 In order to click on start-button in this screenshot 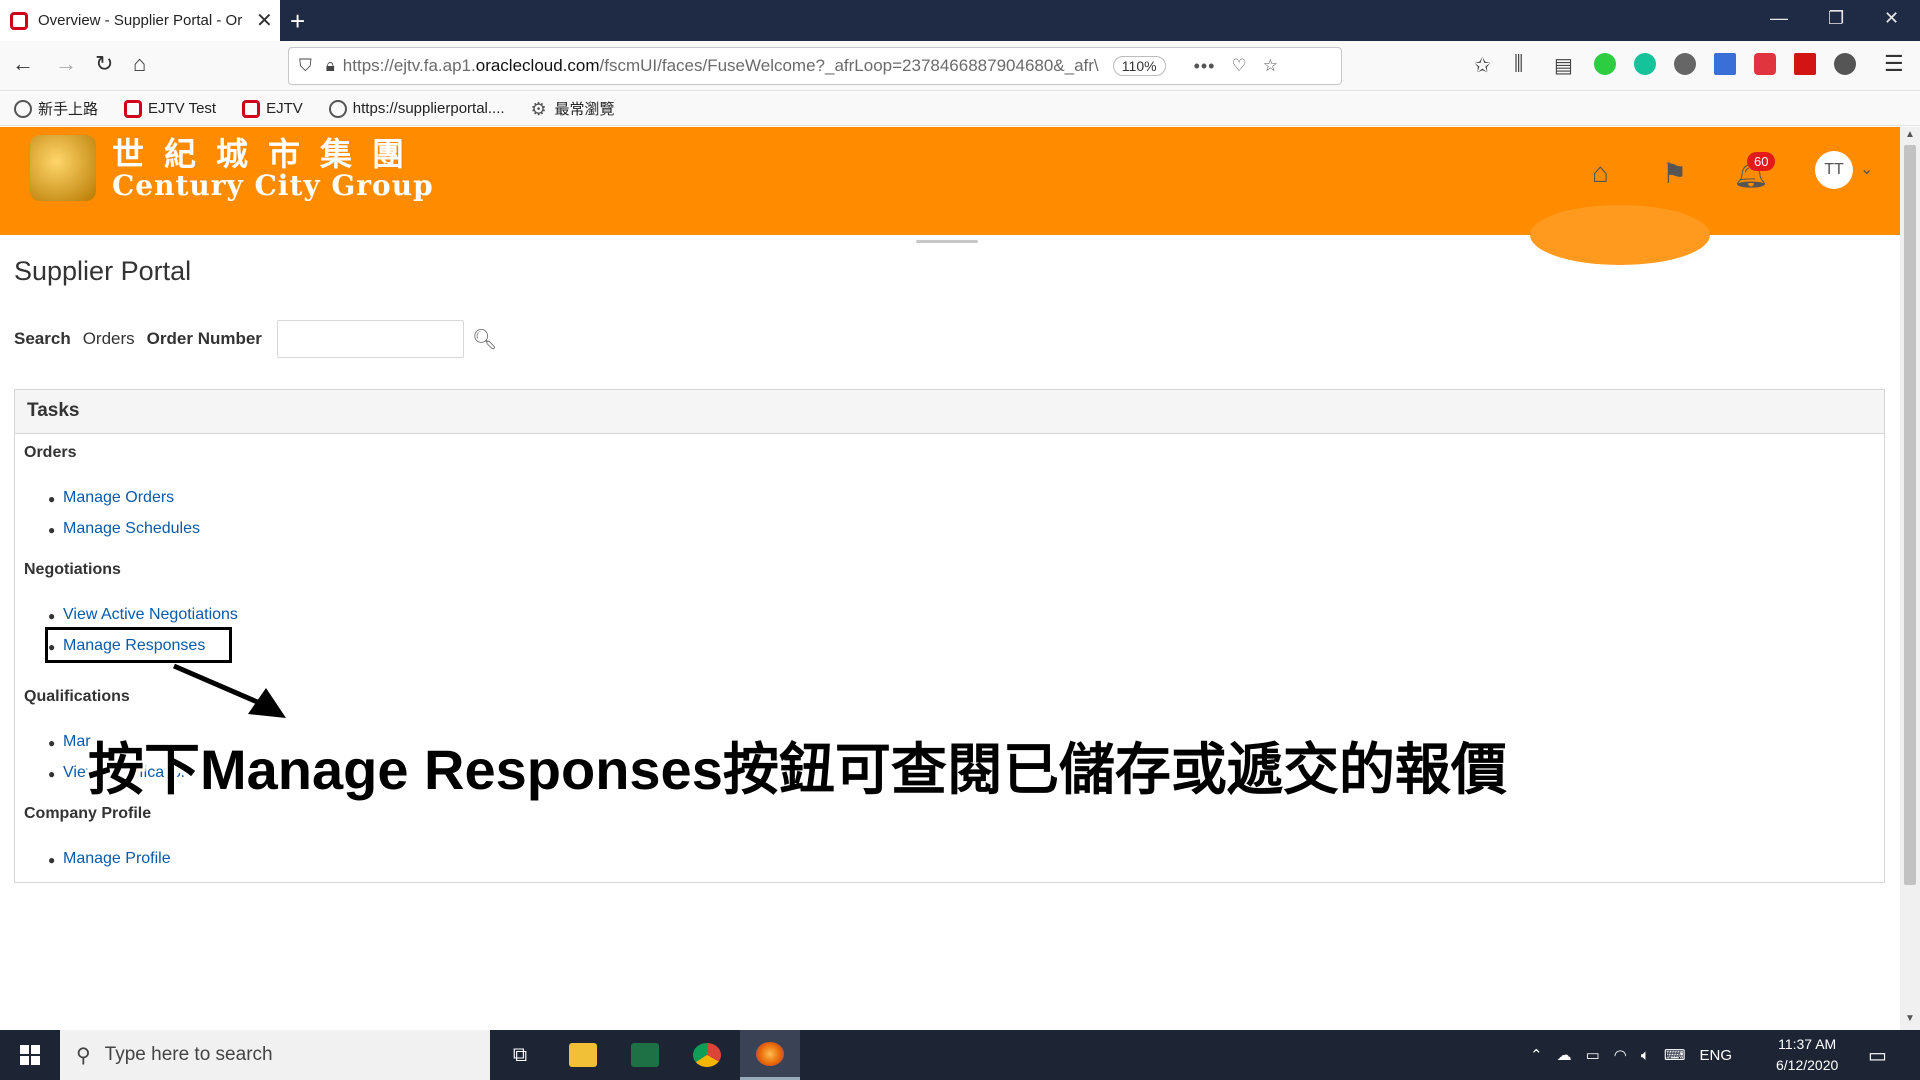, I will do `click(30, 1055)`.